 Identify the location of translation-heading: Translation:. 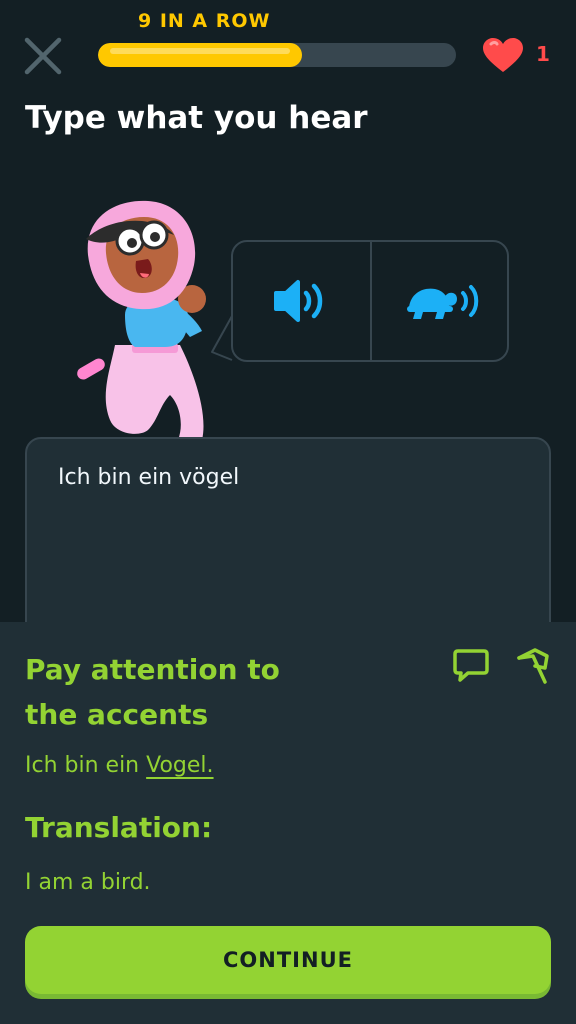
(119, 827).